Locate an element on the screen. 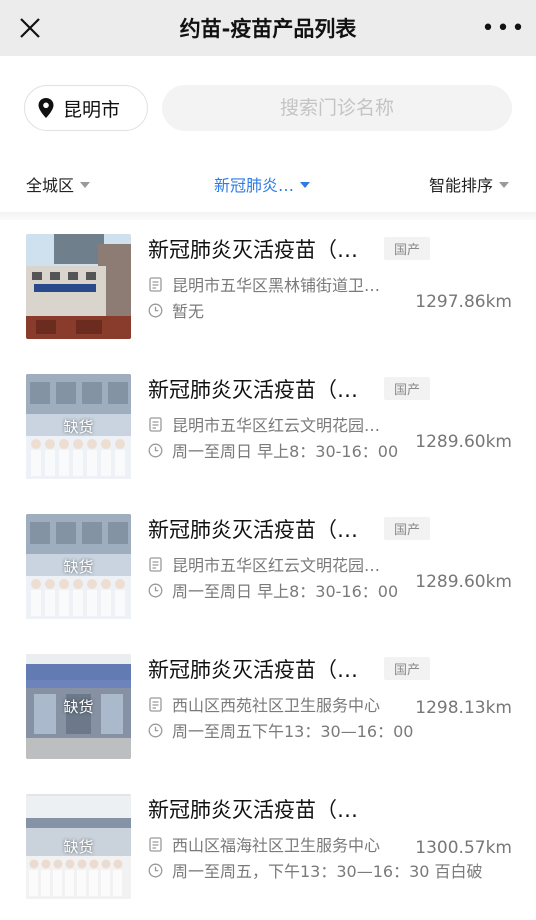  clinic-hours: 暂无 is located at coordinates (188, 311).